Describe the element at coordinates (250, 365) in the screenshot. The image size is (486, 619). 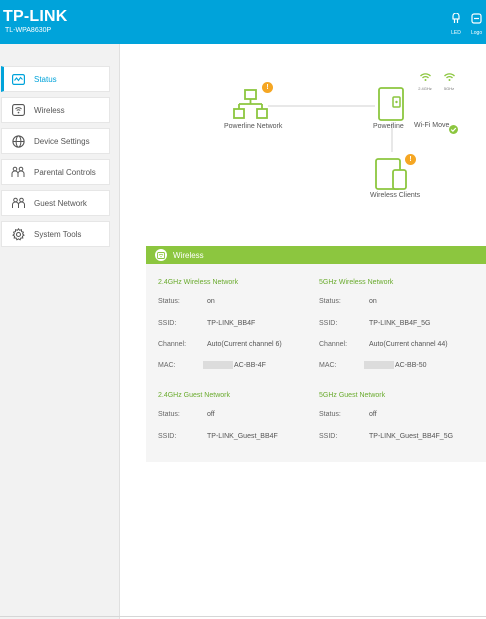
I see `net24-mac-value: AC-BB-4F` at that location.